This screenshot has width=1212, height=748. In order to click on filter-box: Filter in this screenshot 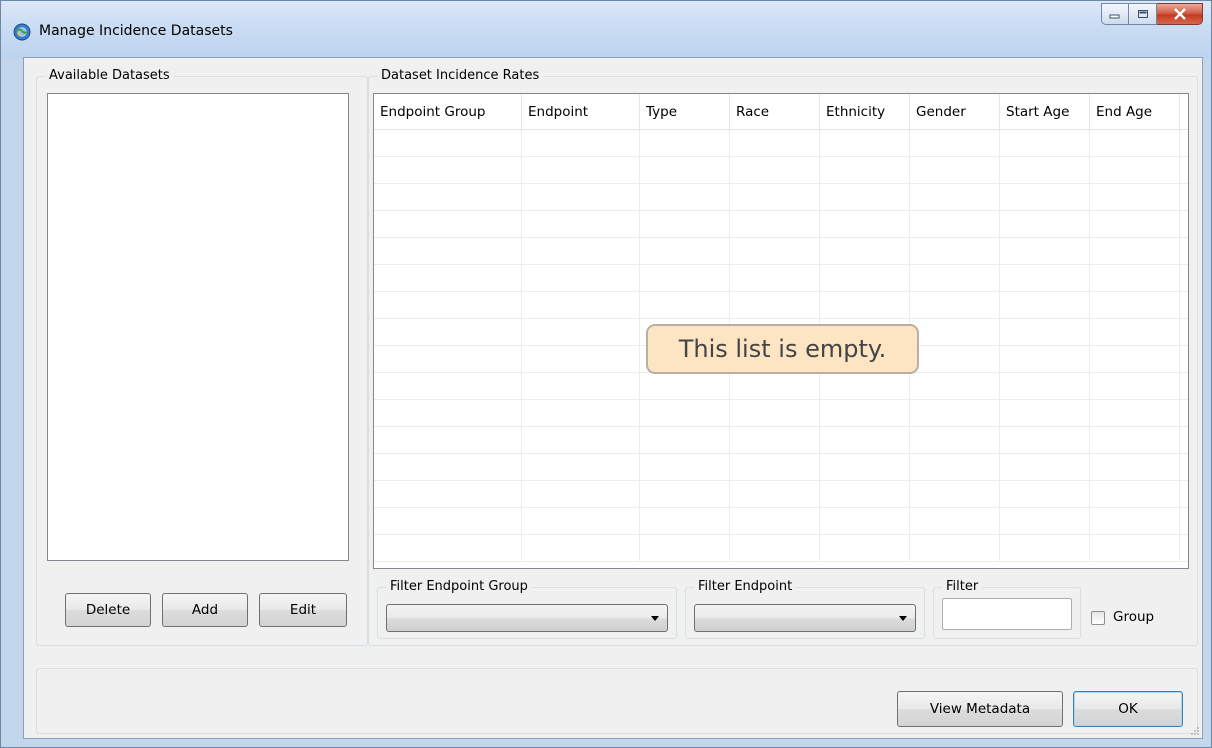, I will do `click(1007, 609)`.